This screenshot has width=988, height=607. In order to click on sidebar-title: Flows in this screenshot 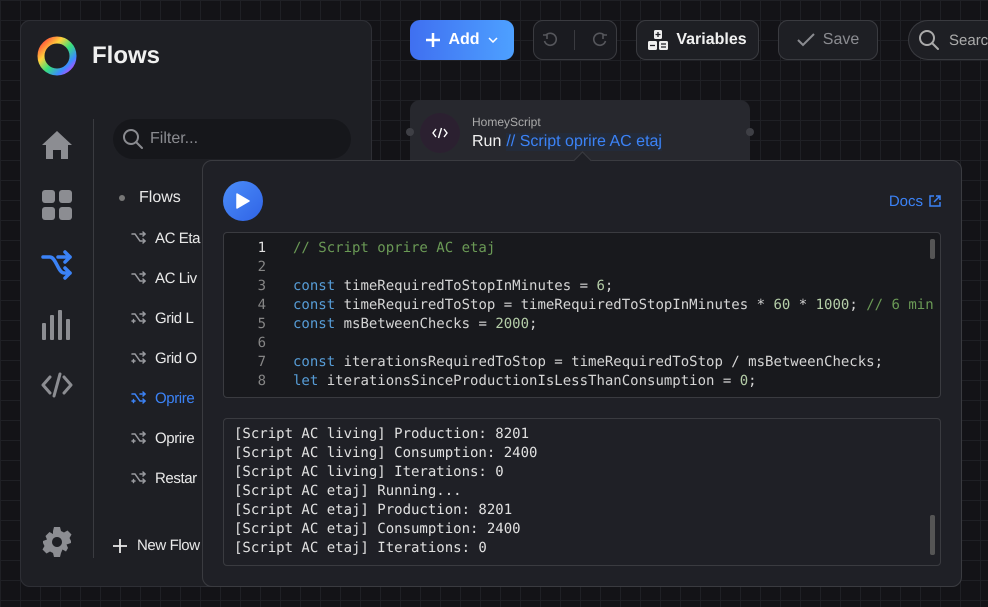, I will do `click(126, 56)`.